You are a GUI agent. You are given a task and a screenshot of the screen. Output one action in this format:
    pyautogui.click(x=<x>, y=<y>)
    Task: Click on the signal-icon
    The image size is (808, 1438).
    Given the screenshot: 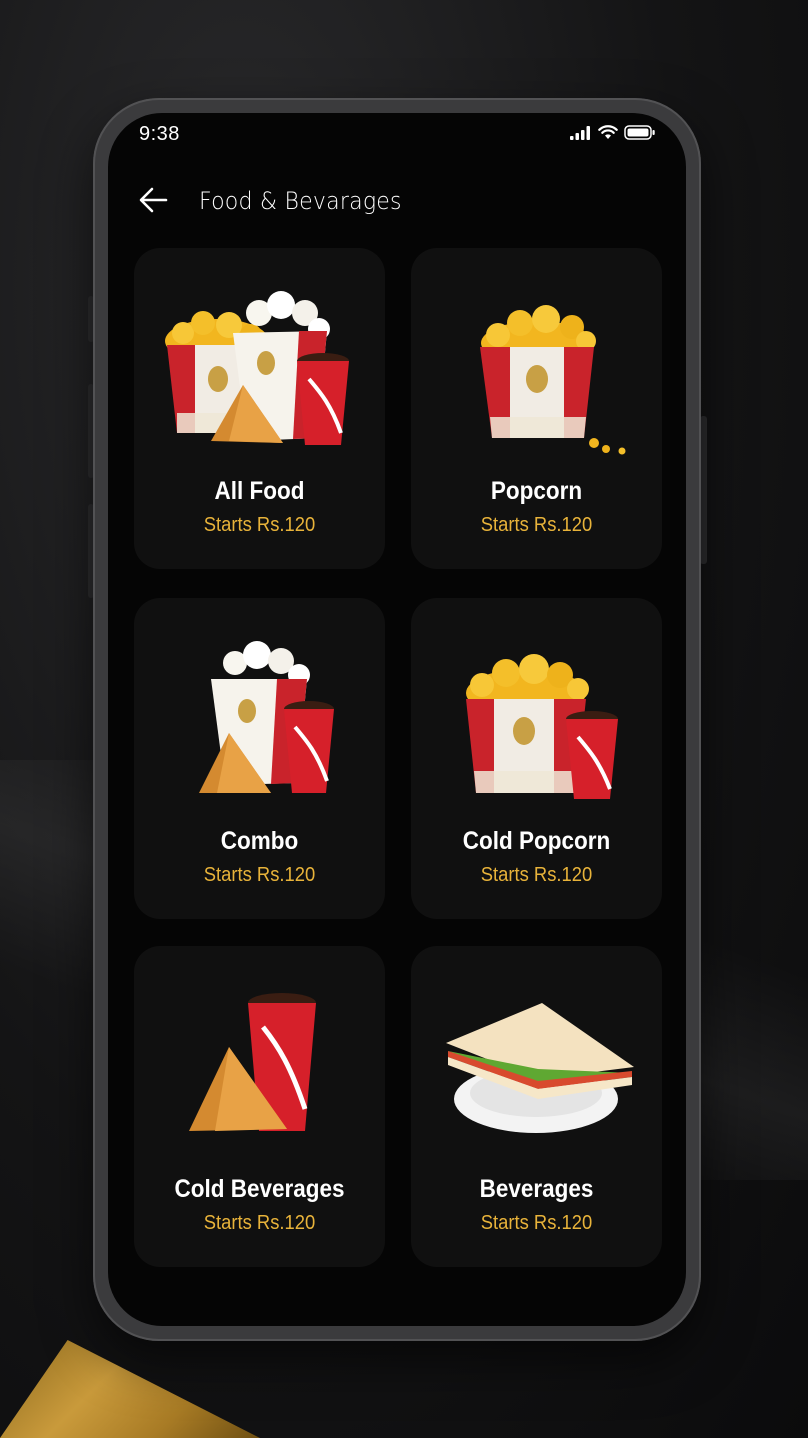 What is the action you would take?
    pyautogui.click(x=580, y=132)
    